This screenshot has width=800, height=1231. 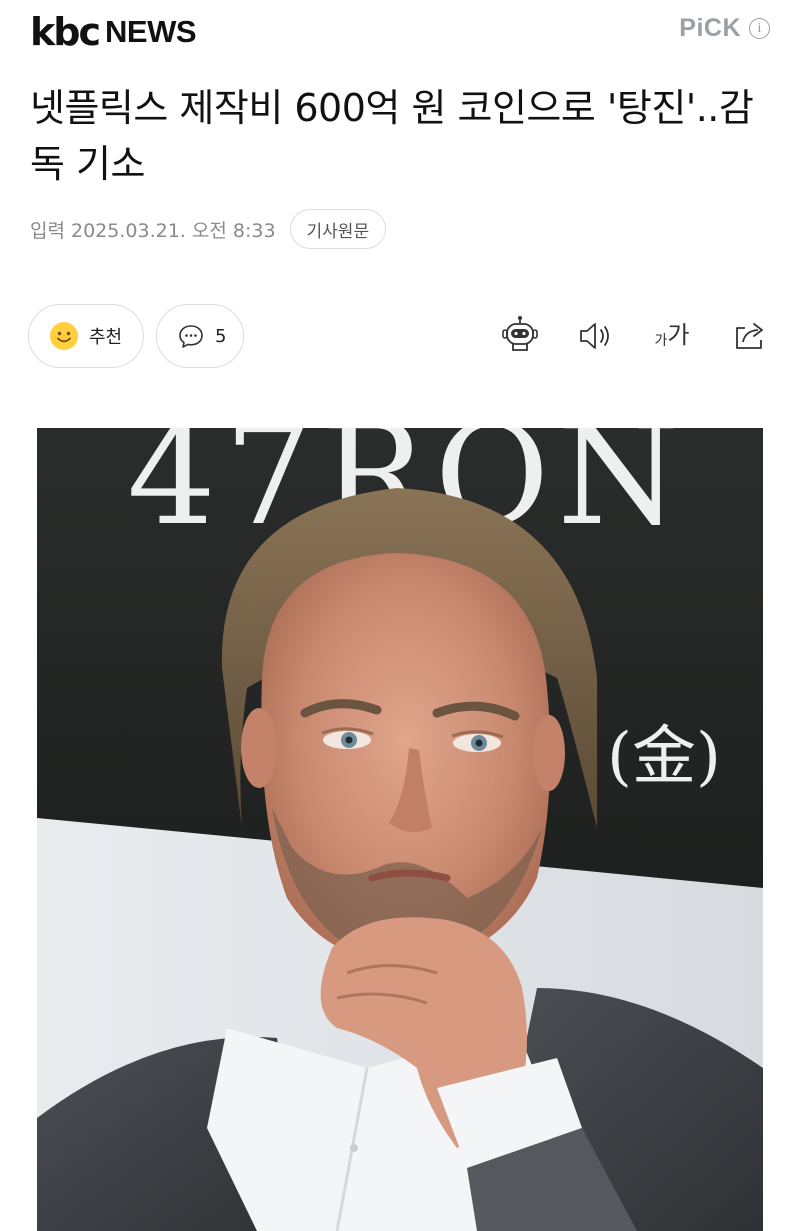 I want to click on article-meta: 입력 2025.03.21. 오전 8:33 기사원문, so click(x=208, y=229).